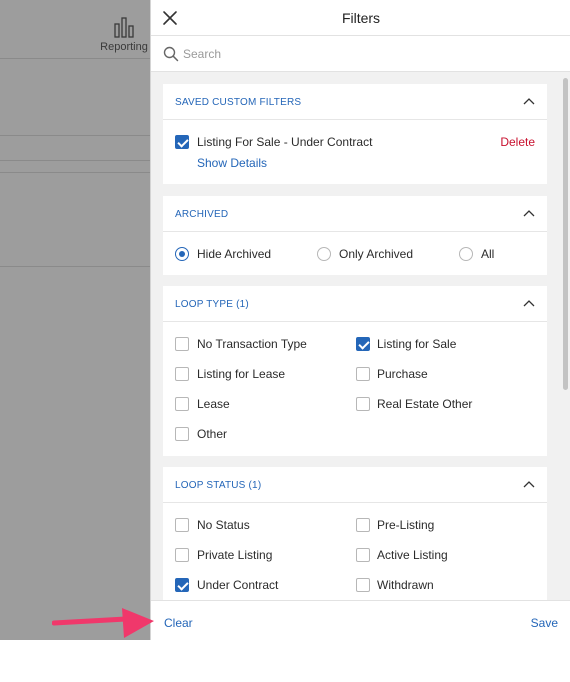 This screenshot has width=570, height=682. What do you see at coordinates (238, 585) in the screenshot?
I see `option-label: Under Contract` at bounding box center [238, 585].